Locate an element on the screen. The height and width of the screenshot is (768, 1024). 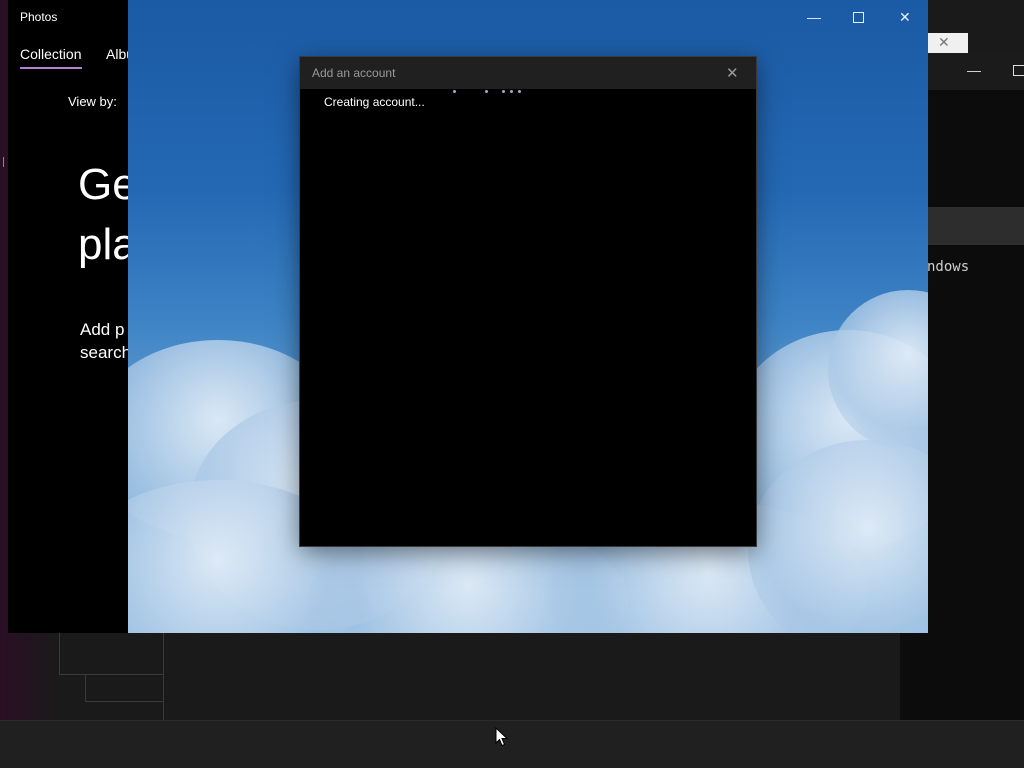
background-tab: ✕ is located at coordinates (945, 43).